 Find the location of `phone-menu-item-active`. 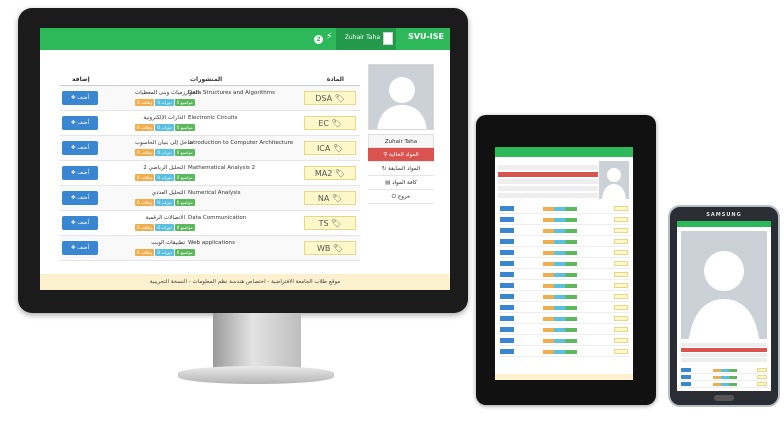

phone-menu-item-active is located at coordinates (724, 350).